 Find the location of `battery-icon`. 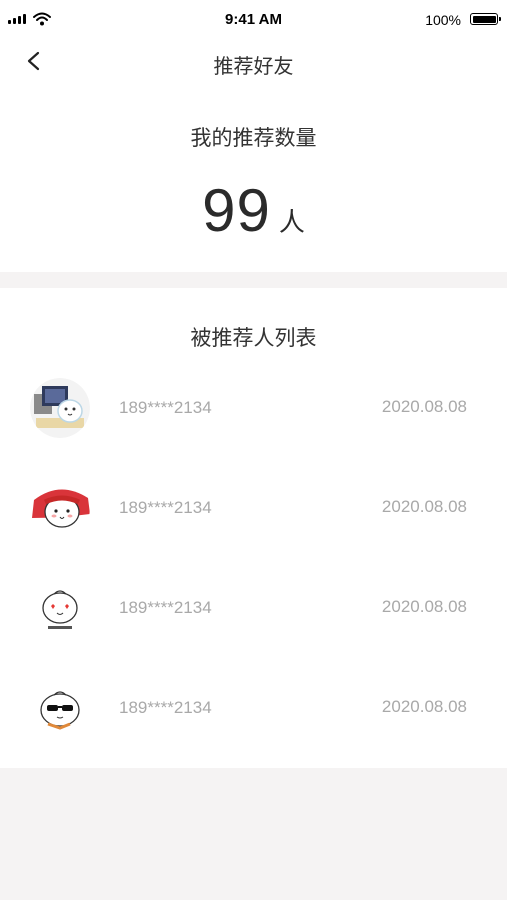

battery-icon is located at coordinates (485, 19).